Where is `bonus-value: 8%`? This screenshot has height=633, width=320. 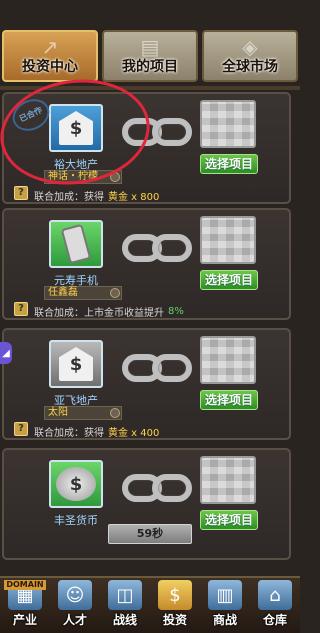
bonus-value: 8% is located at coordinates (176, 311).